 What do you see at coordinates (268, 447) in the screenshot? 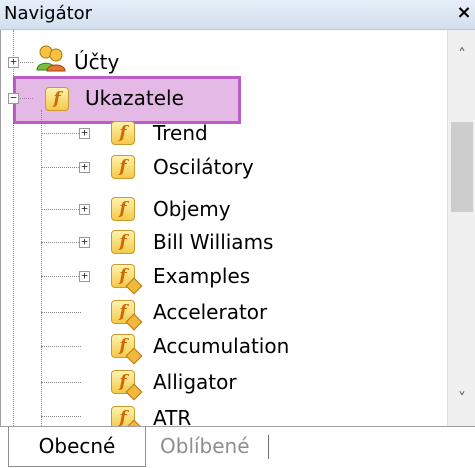
I see `tab-separator` at bounding box center [268, 447].